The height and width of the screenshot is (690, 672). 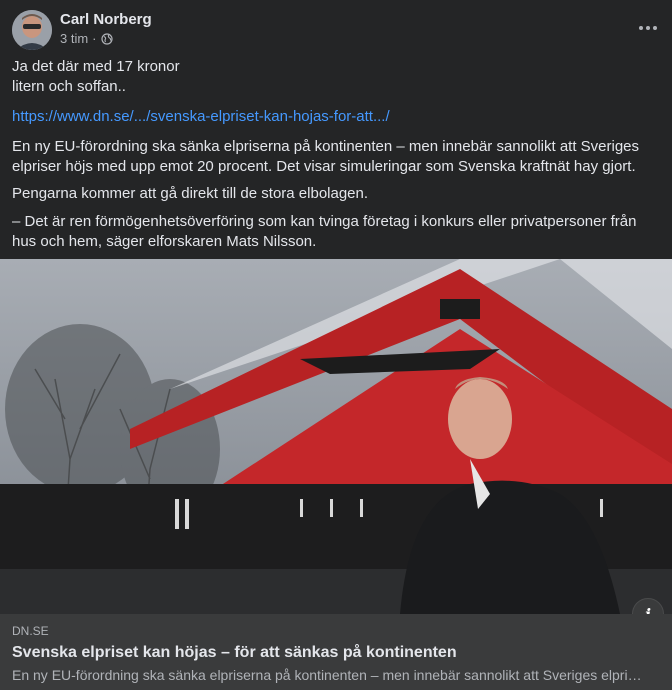 What do you see at coordinates (336, 30) in the screenshot?
I see `post-header: Carl Norberg 3 tim ·` at bounding box center [336, 30].